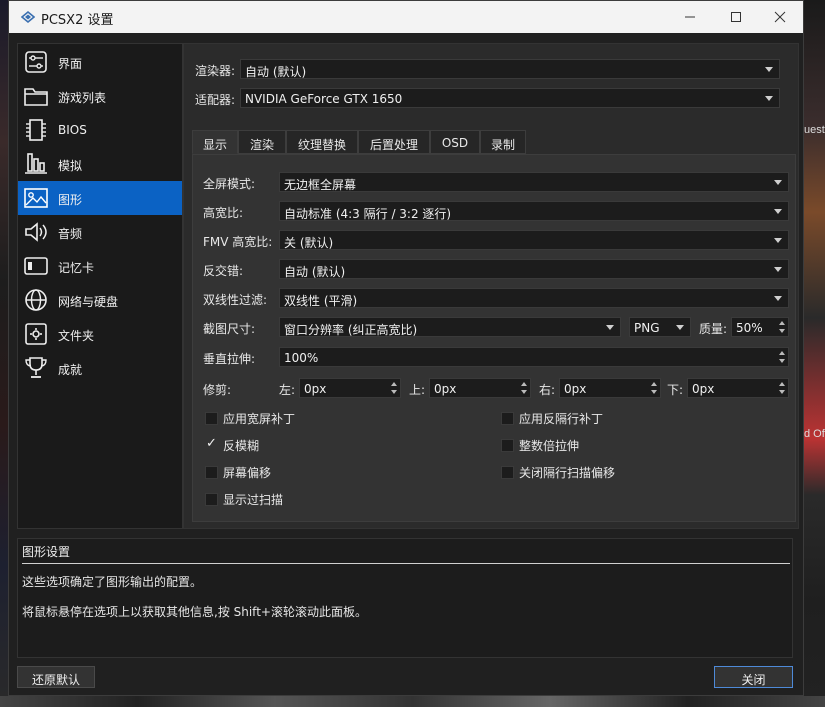 This screenshot has height=707, width=825. What do you see at coordinates (534, 240) in the screenshot?
I see `fmv-aspect-select: 关 (默认)` at bounding box center [534, 240].